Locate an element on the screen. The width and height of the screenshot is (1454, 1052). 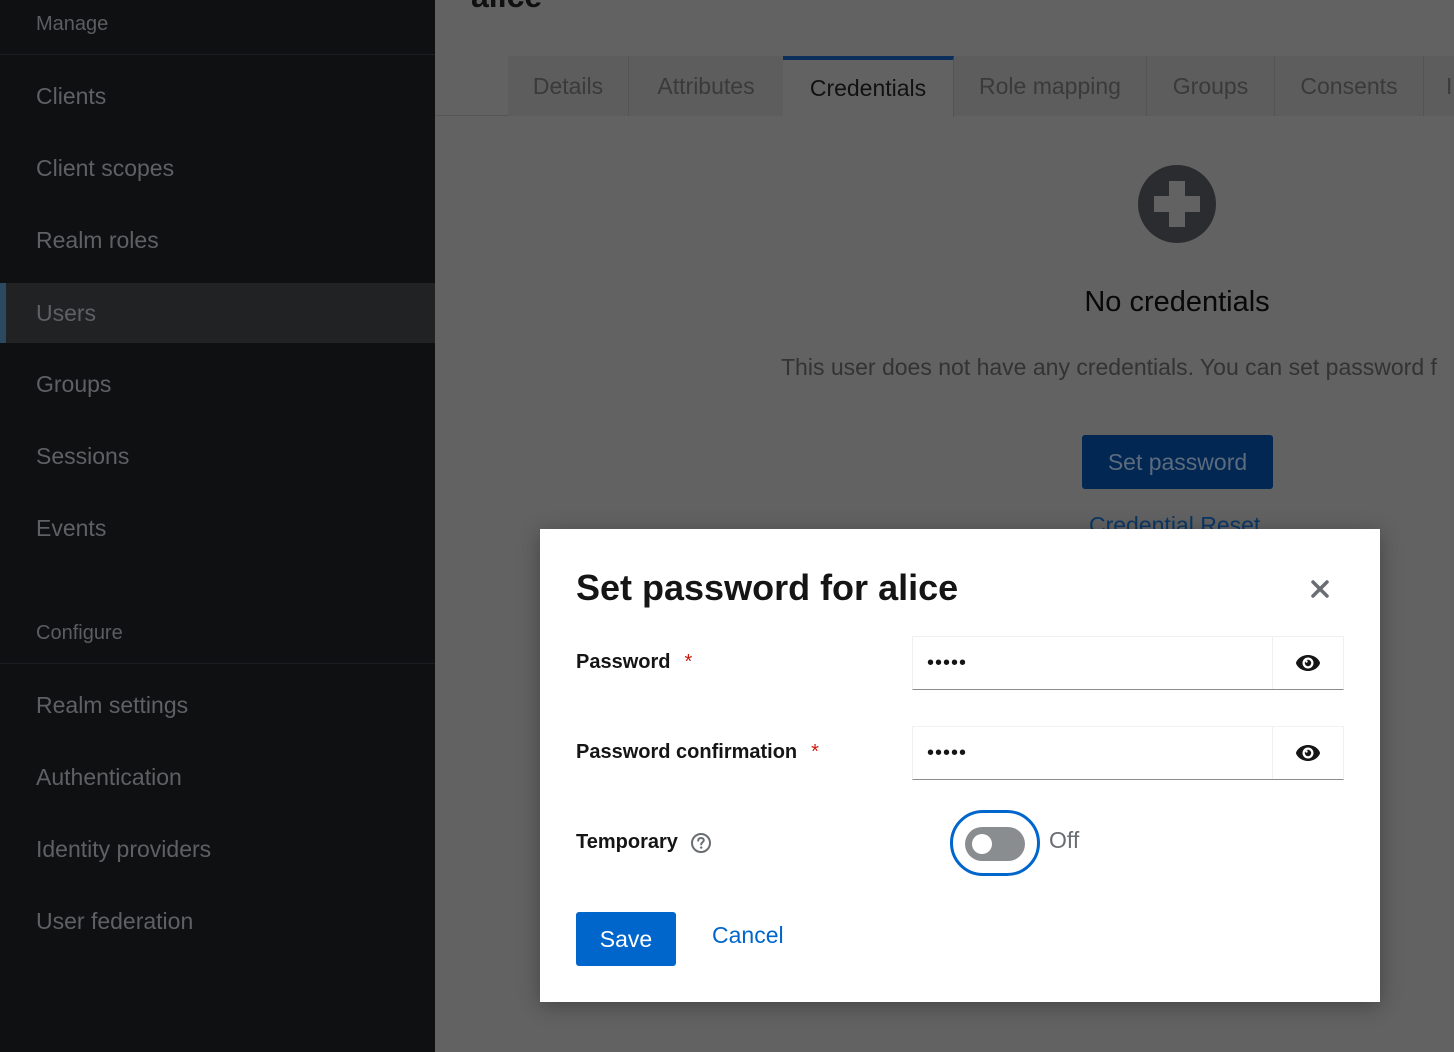
password-confirmation-input-group is located at coordinates (1128, 753).